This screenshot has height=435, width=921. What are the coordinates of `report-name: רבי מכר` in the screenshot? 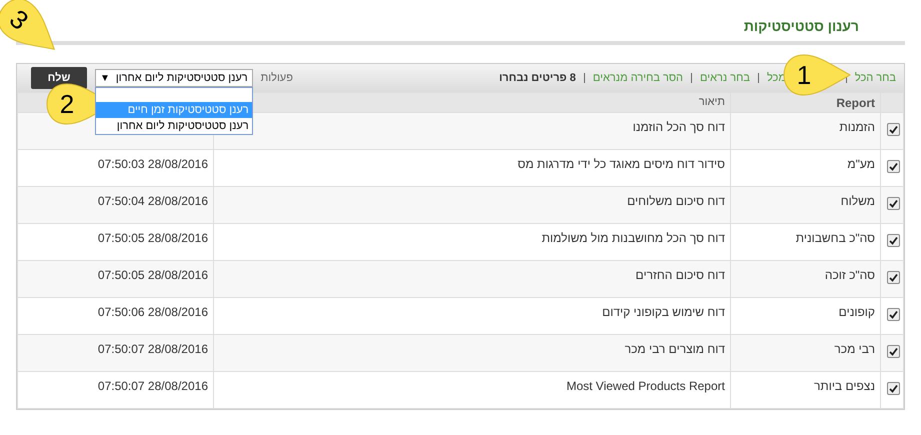 It's located at (854, 349).